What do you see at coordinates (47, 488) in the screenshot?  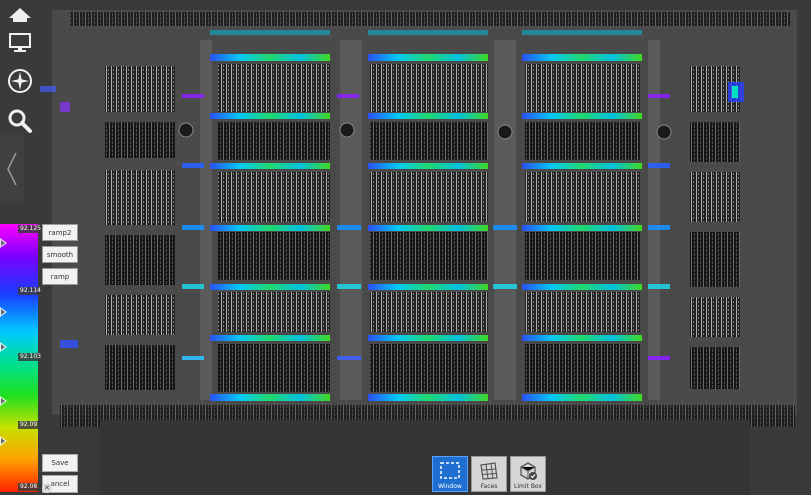 I see `close-icon: ✕` at bounding box center [47, 488].